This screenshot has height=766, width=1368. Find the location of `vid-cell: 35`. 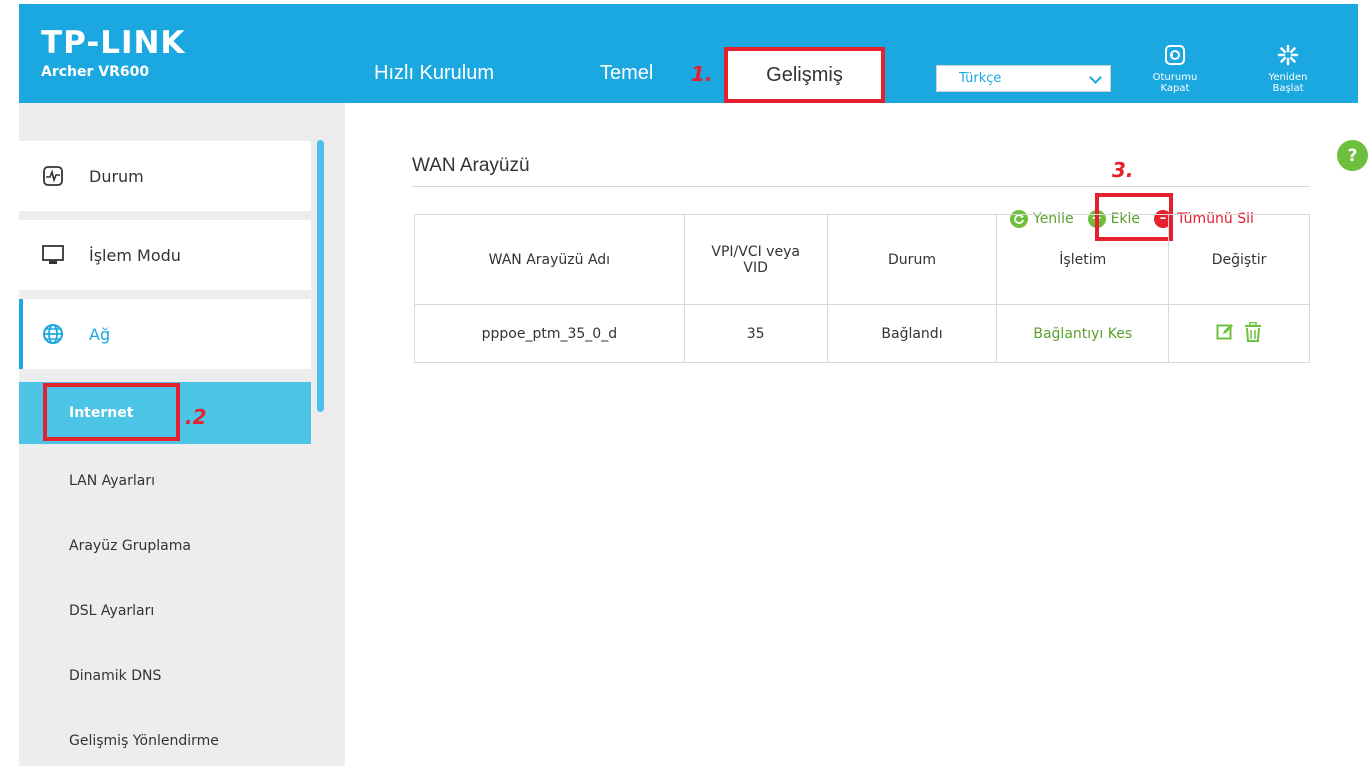

vid-cell: 35 is located at coordinates (755, 333).